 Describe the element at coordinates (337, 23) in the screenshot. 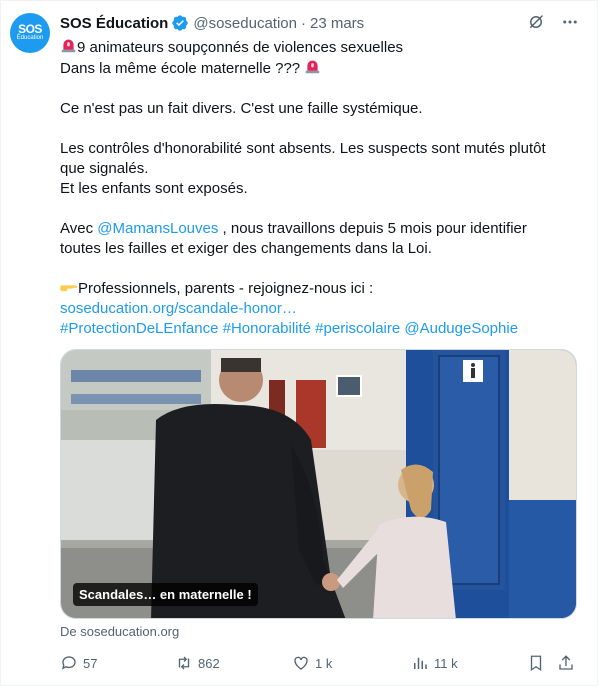

I see `tweet-date: 23 mars` at that location.